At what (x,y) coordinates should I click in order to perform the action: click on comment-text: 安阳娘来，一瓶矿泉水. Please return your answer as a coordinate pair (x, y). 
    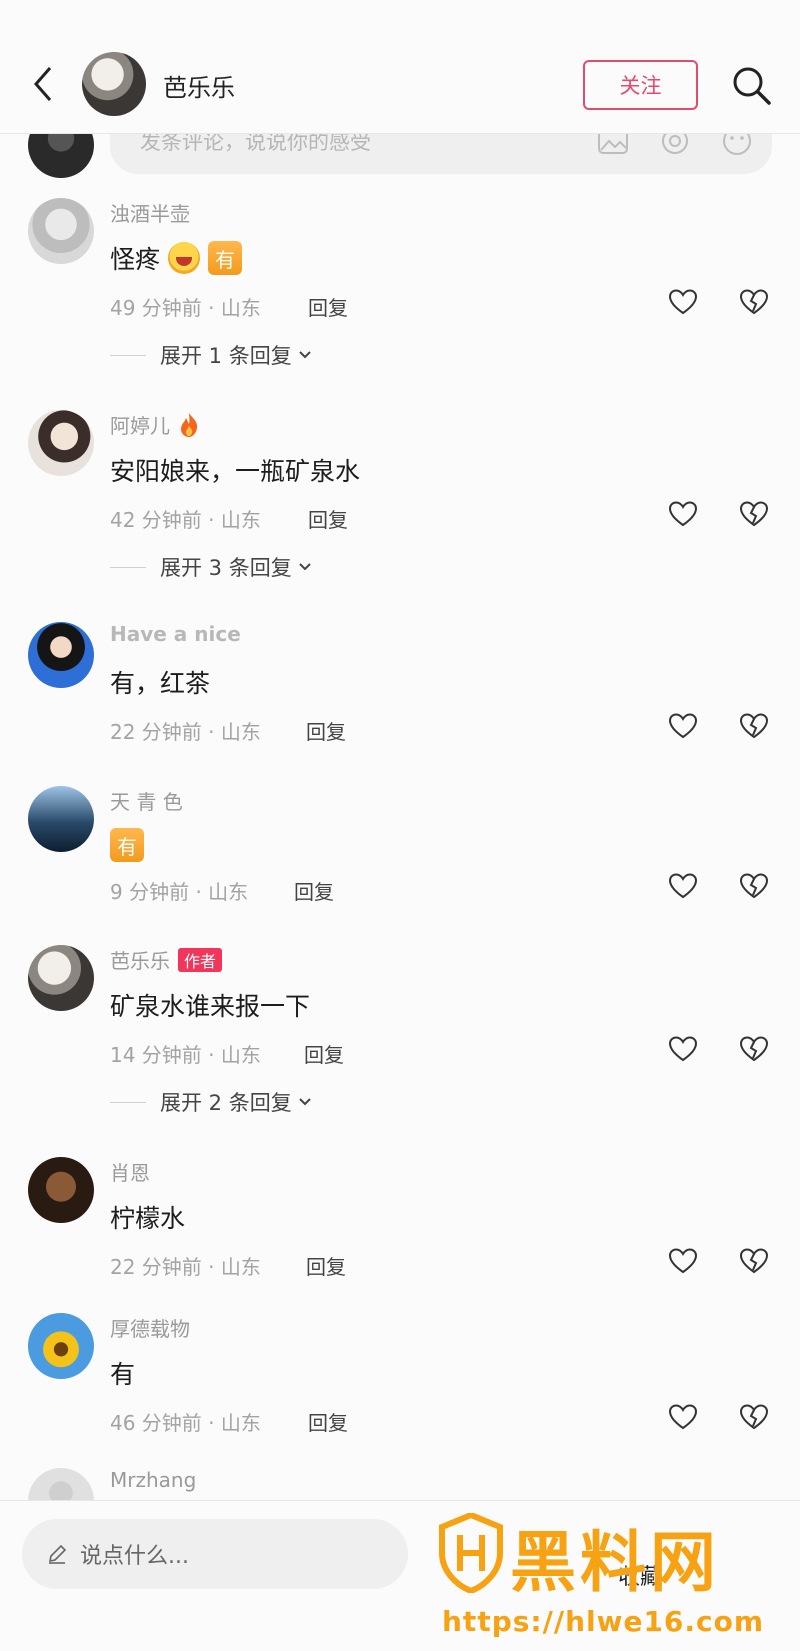
    Looking at the image, I should click on (235, 471).